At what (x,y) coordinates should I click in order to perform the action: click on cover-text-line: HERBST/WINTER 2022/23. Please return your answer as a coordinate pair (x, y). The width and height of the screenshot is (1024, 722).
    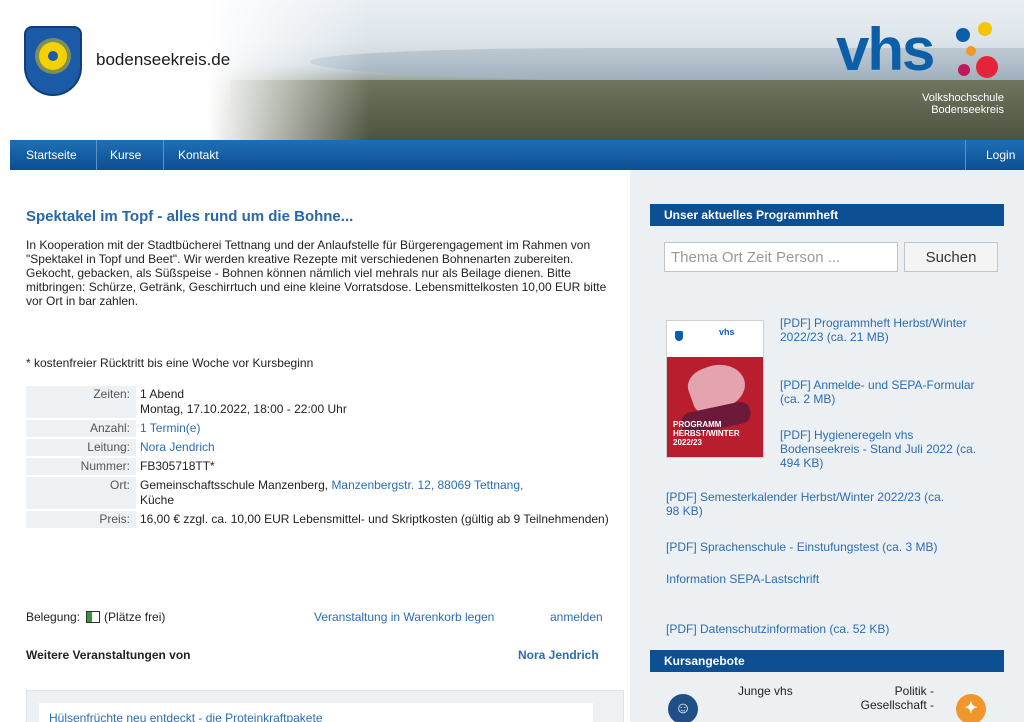
    Looking at the image, I should click on (706, 438).